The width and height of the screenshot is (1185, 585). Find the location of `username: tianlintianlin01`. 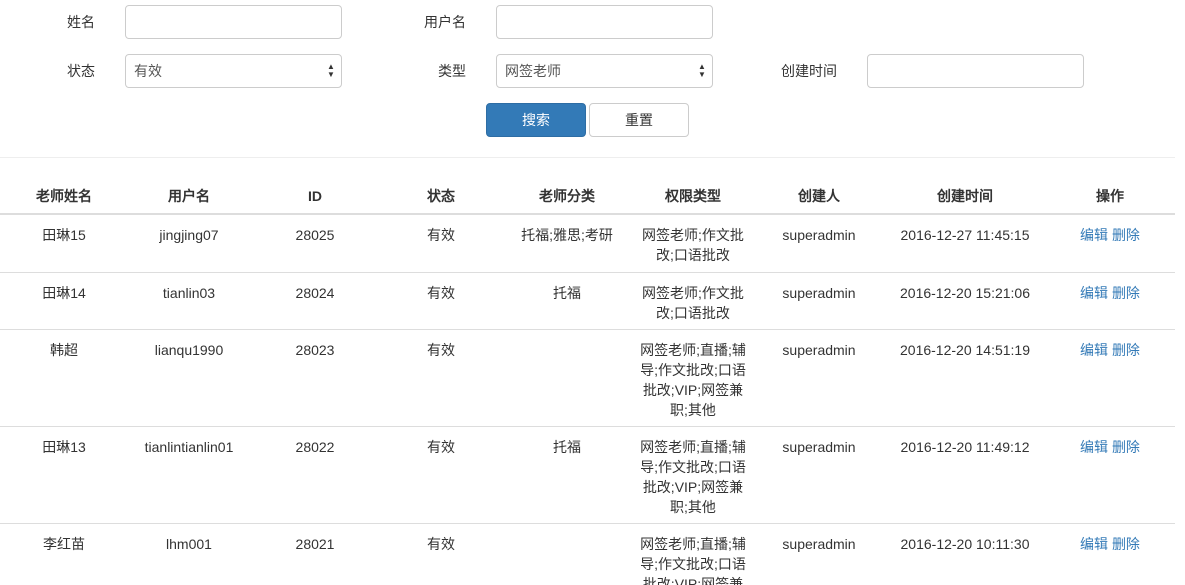

username: tianlintianlin01 is located at coordinates (189, 447).